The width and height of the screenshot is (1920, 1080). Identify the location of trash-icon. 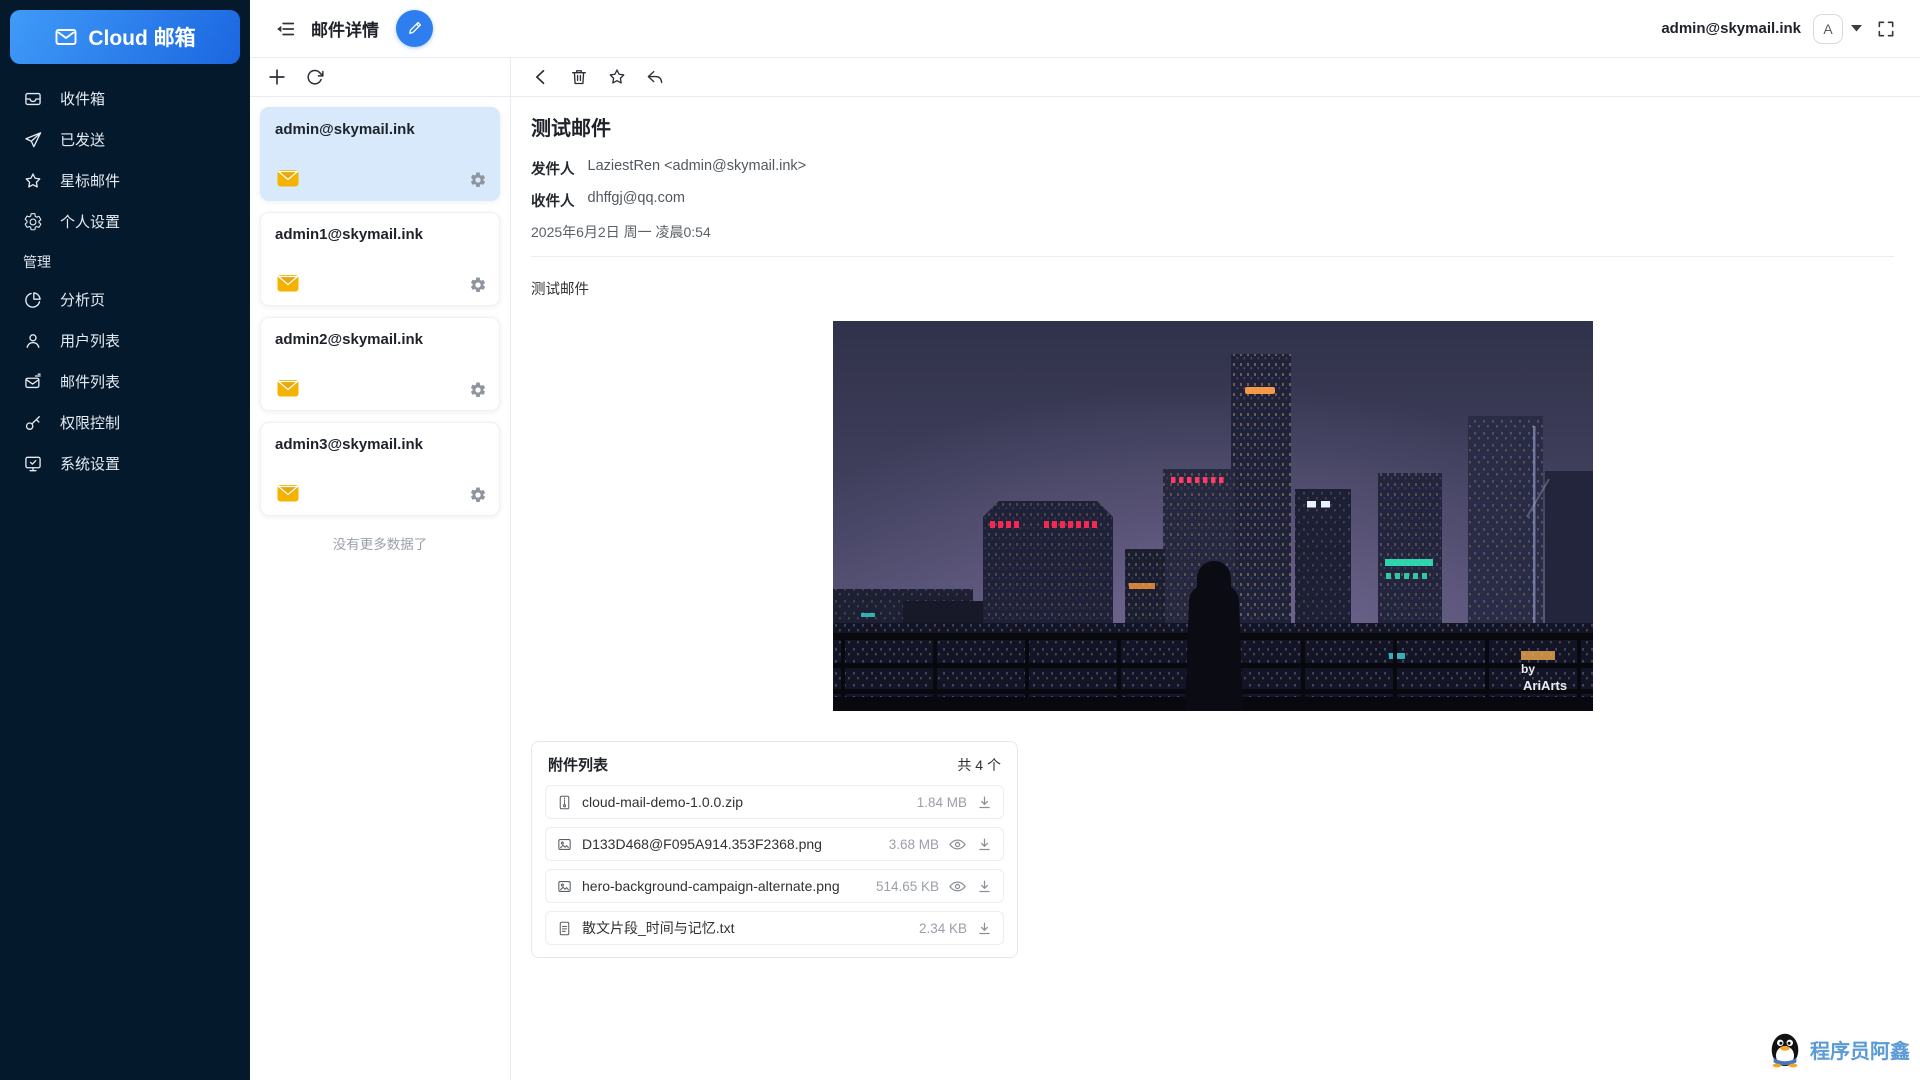
(579, 77).